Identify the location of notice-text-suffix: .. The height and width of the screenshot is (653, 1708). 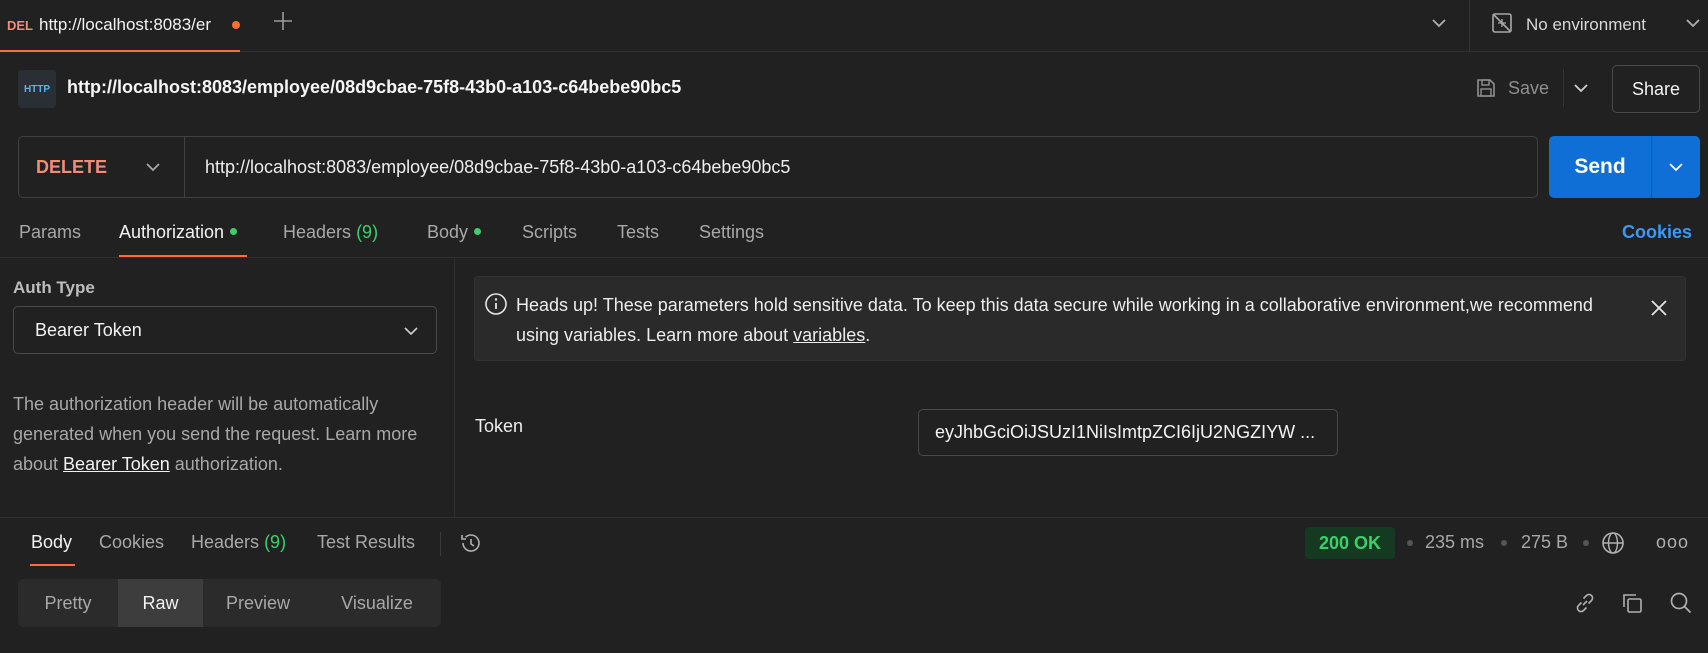
(868, 335).